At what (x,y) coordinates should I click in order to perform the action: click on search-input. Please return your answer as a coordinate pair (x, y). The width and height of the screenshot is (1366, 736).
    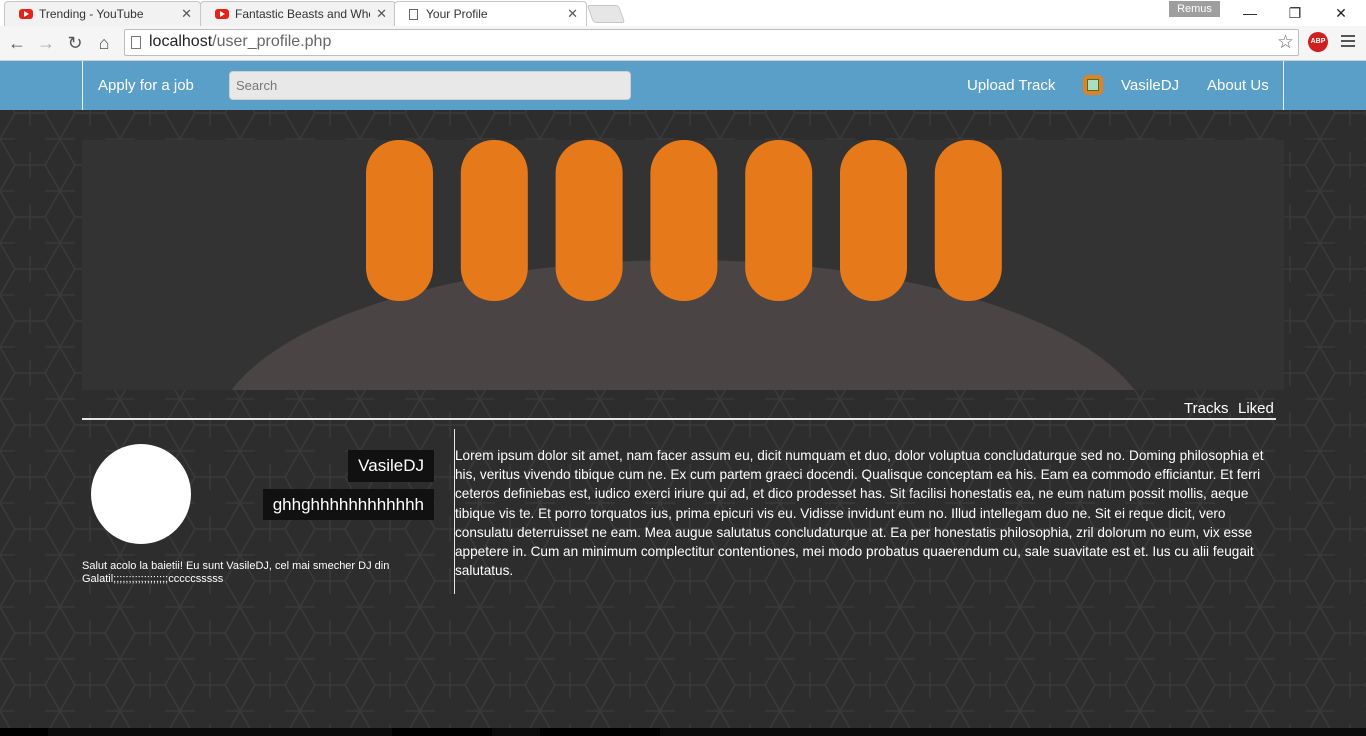
    Looking at the image, I should click on (430, 85).